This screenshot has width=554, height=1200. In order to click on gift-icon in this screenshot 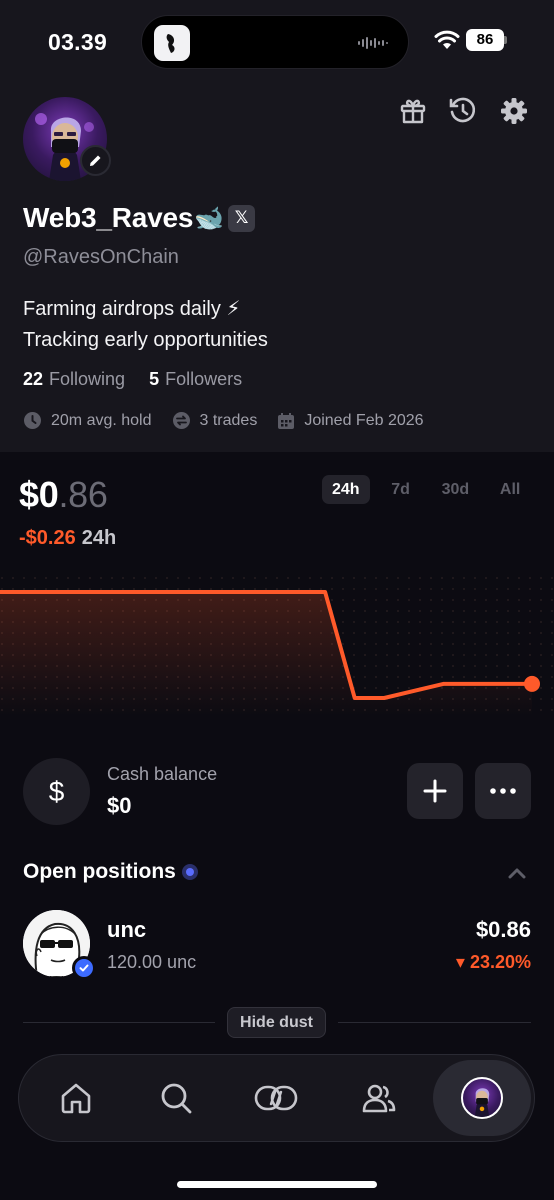, I will do `click(413, 111)`.